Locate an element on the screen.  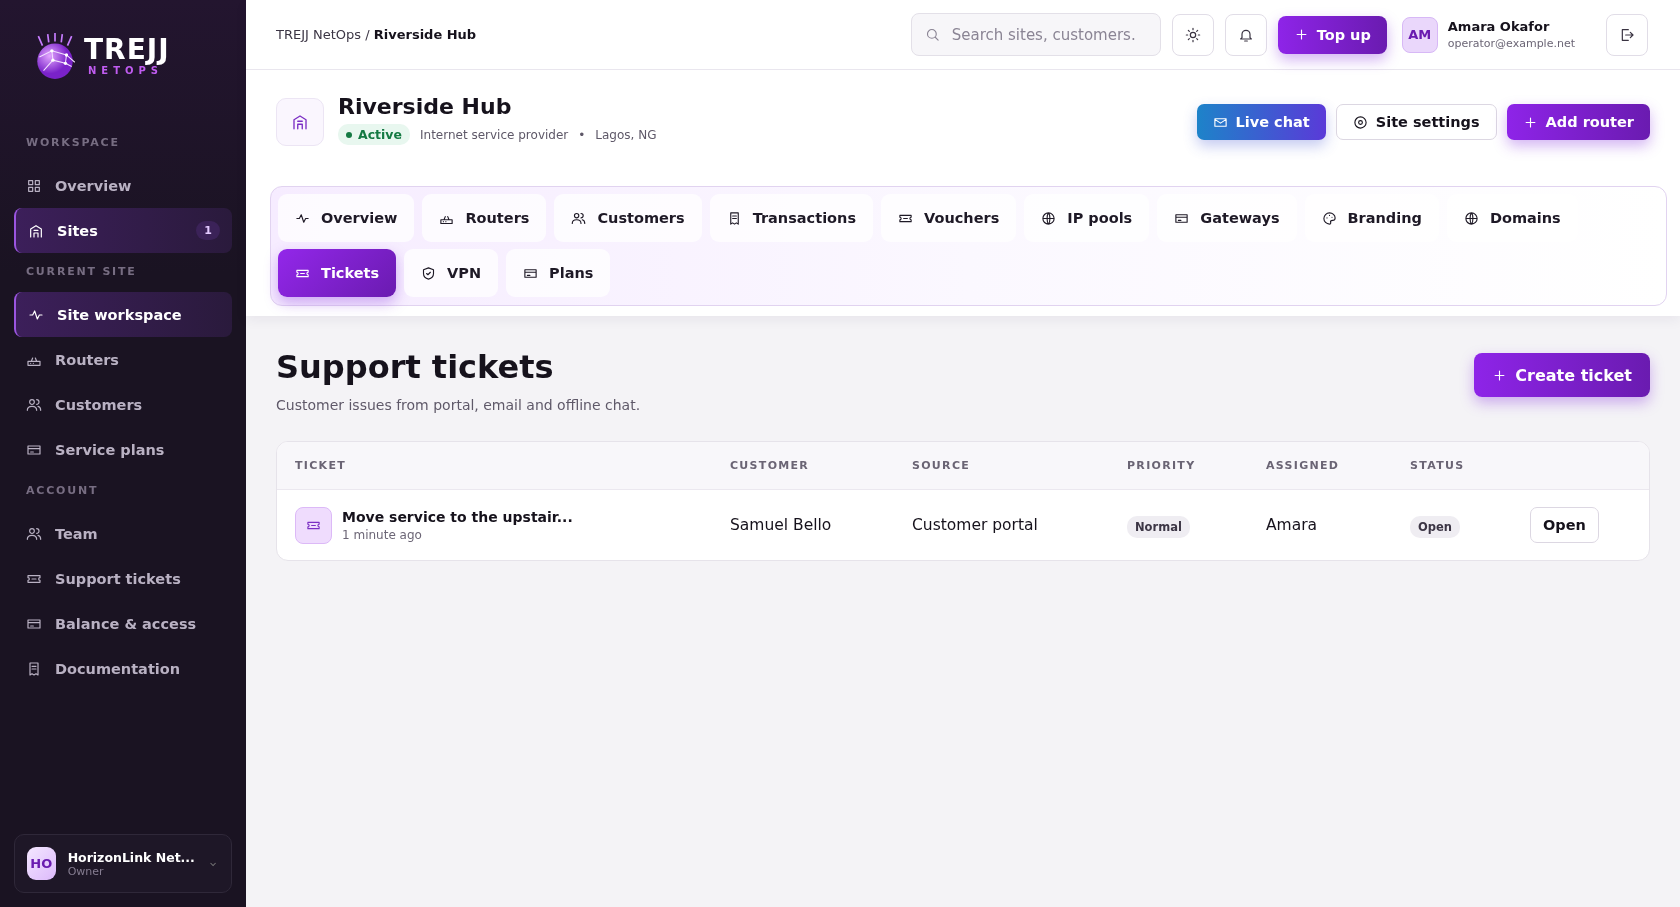
tab: Transactions is located at coordinates (791, 218).